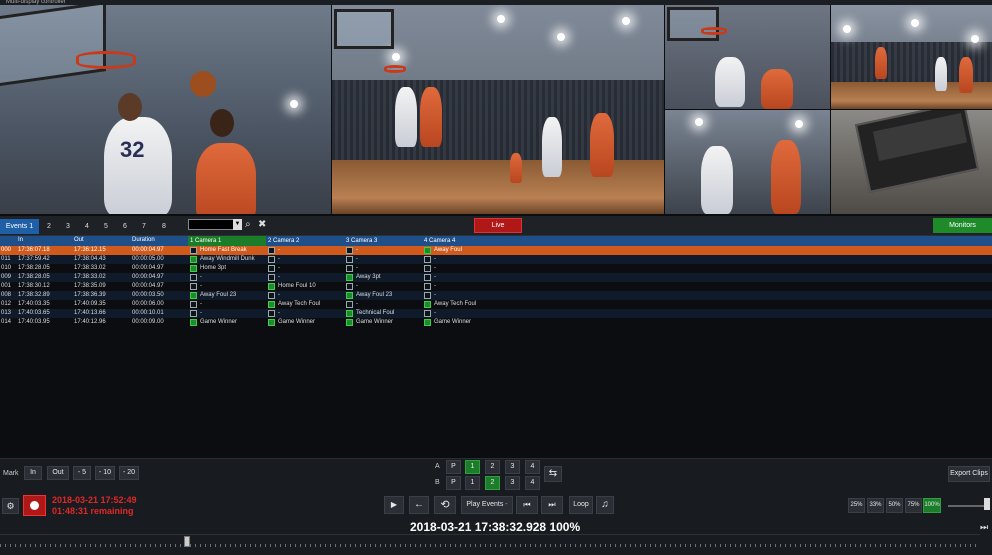 Image resolution: width=992 pixels, height=555 pixels. What do you see at coordinates (472, 483) in the screenshot?
I see `row-b-1-button: 1` at bounding box center [472, 483].